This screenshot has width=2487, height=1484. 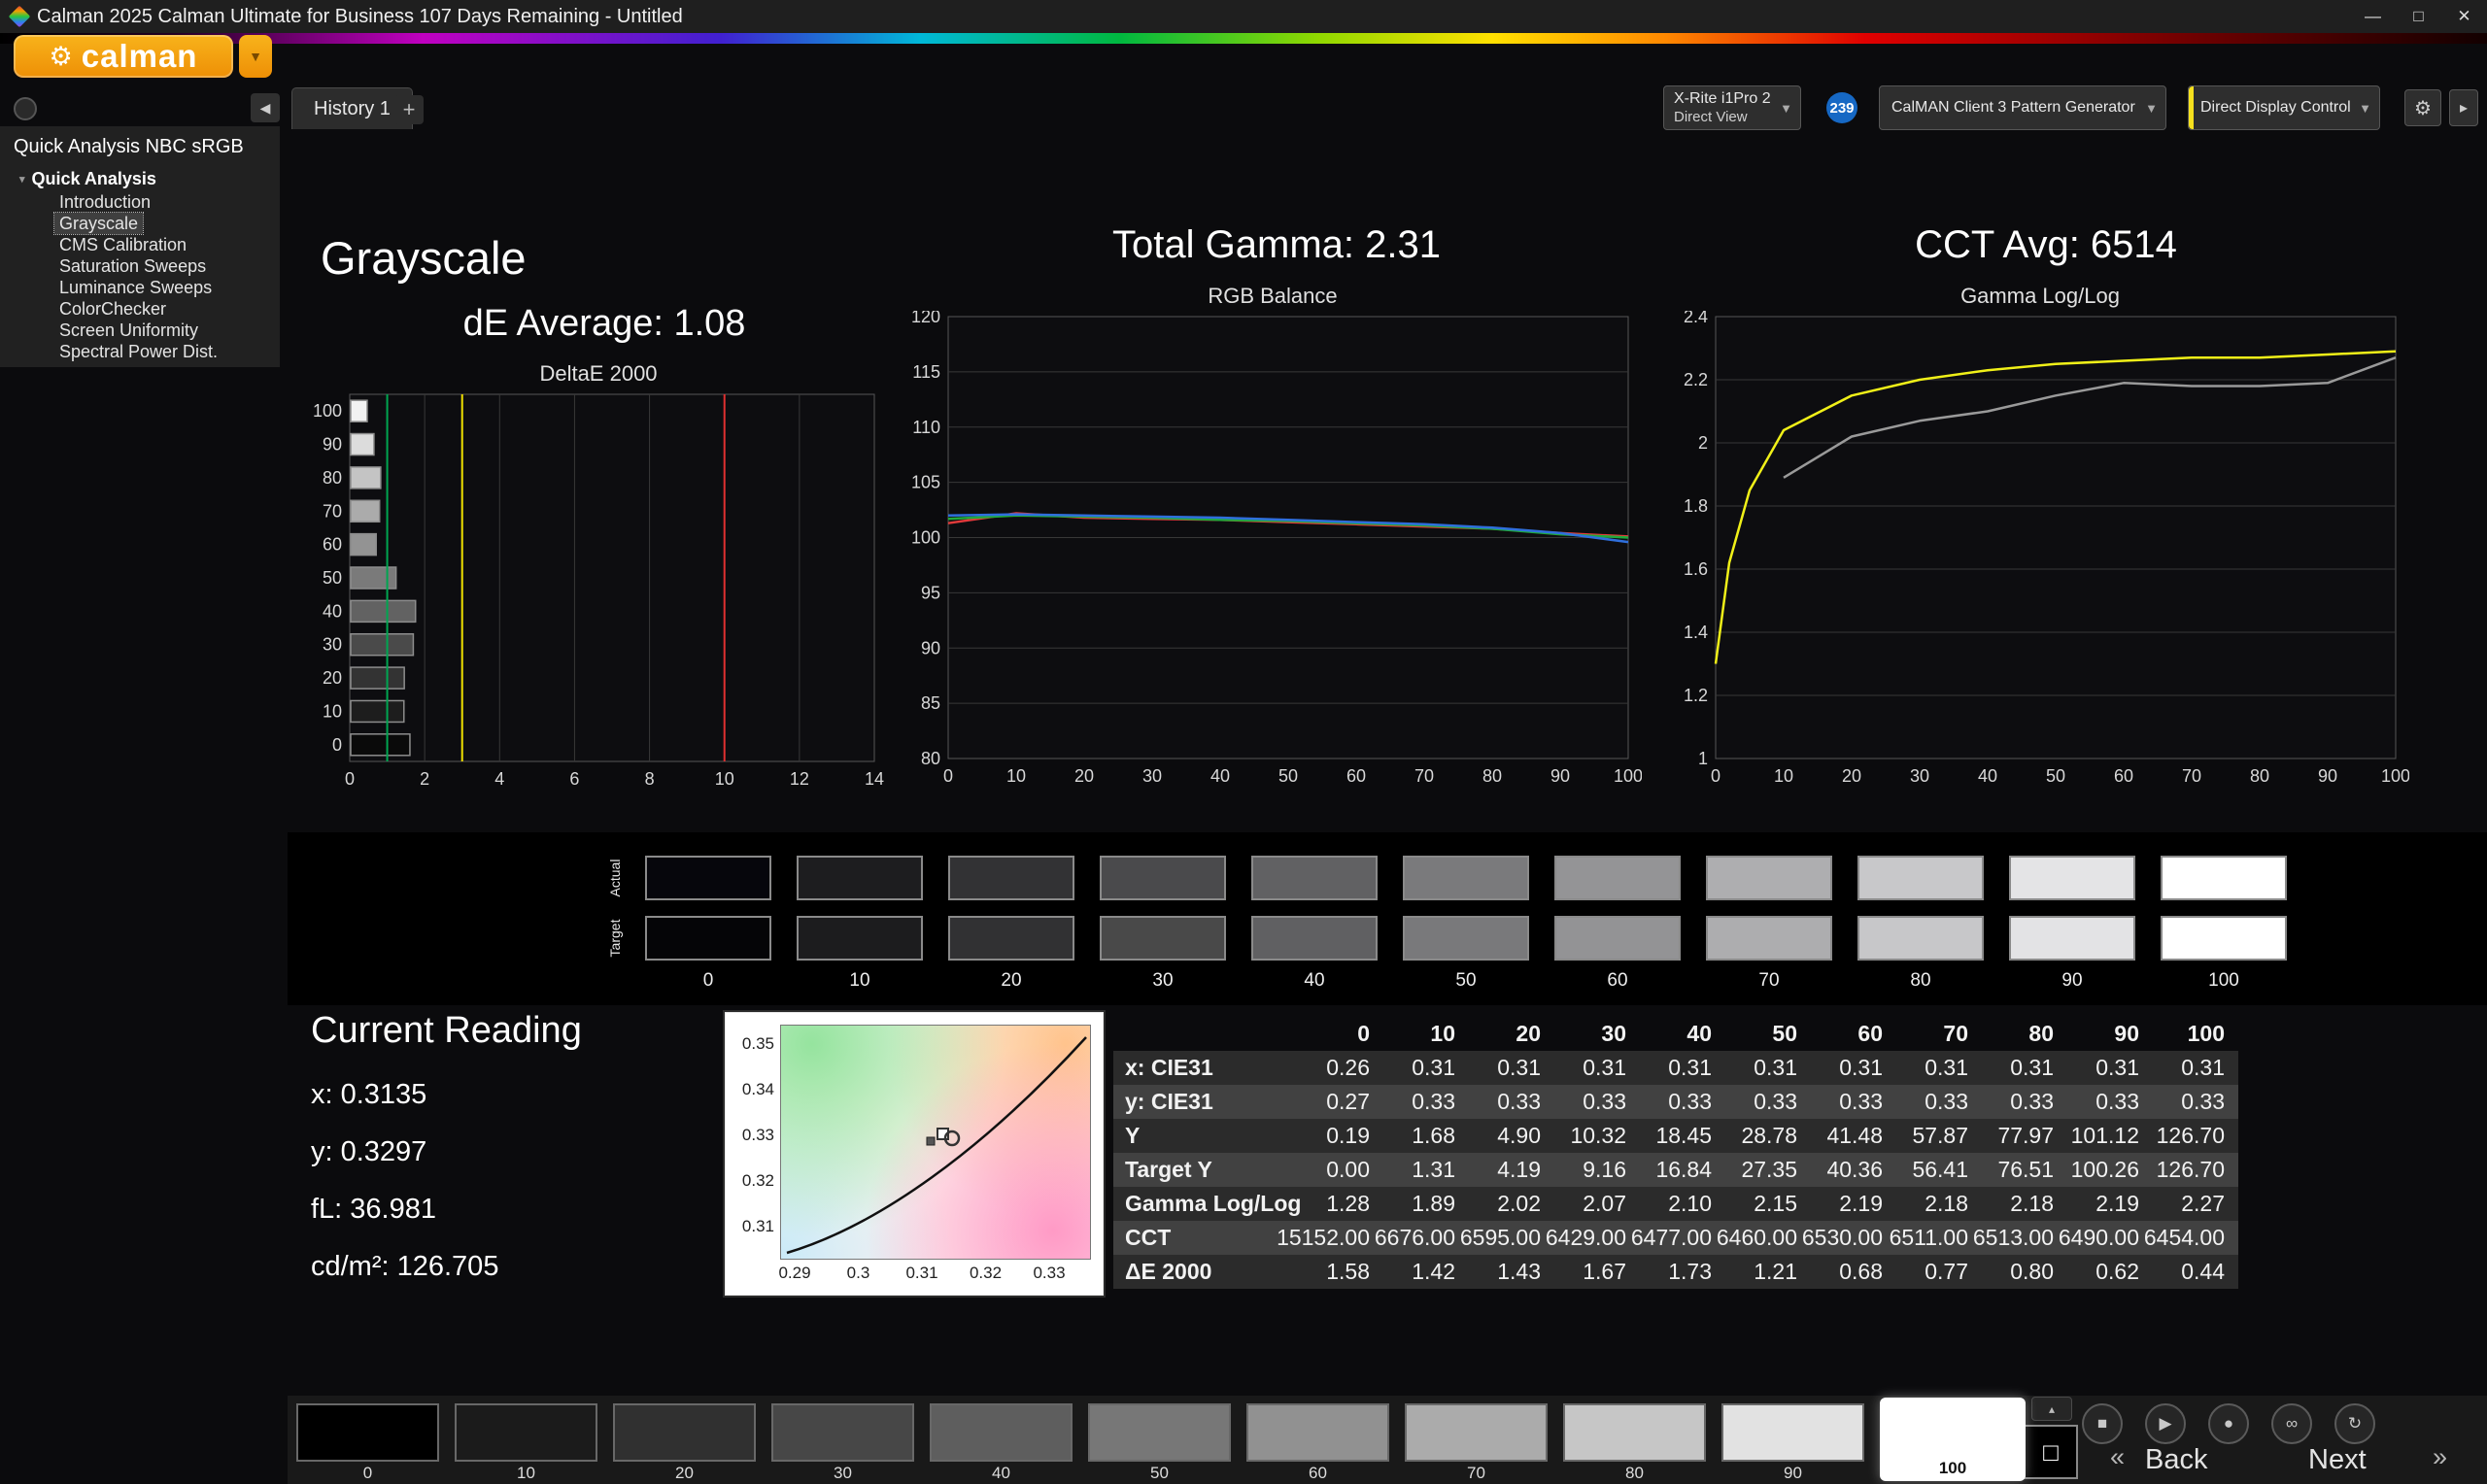 I want to click on planckian-locus-curve, so click(x=936, y=1145).